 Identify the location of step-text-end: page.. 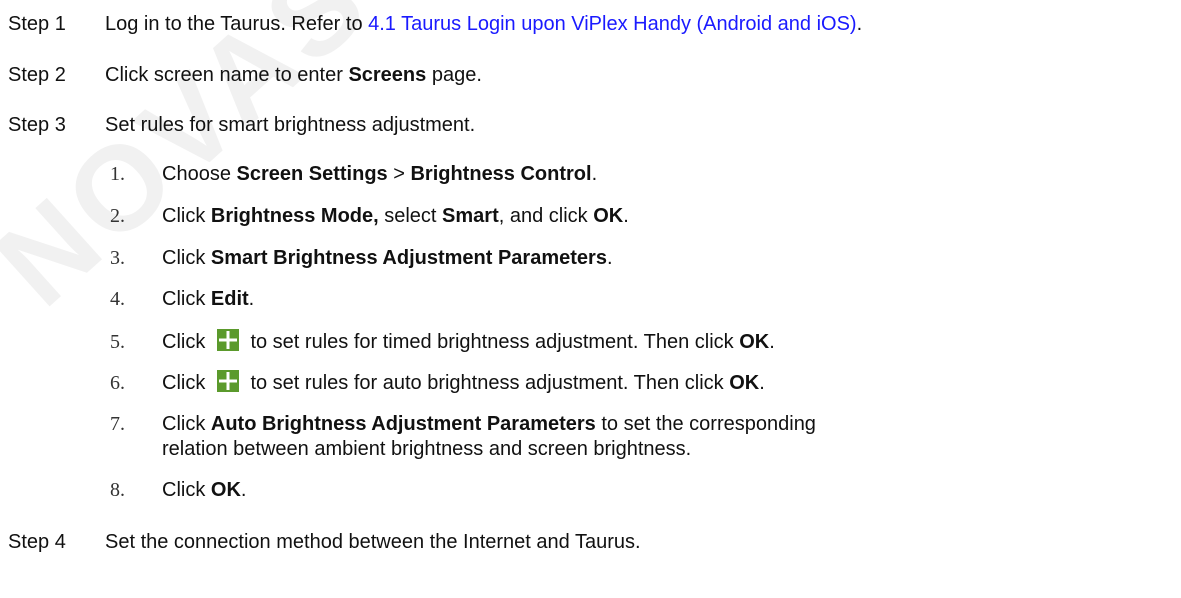
(454, 75).